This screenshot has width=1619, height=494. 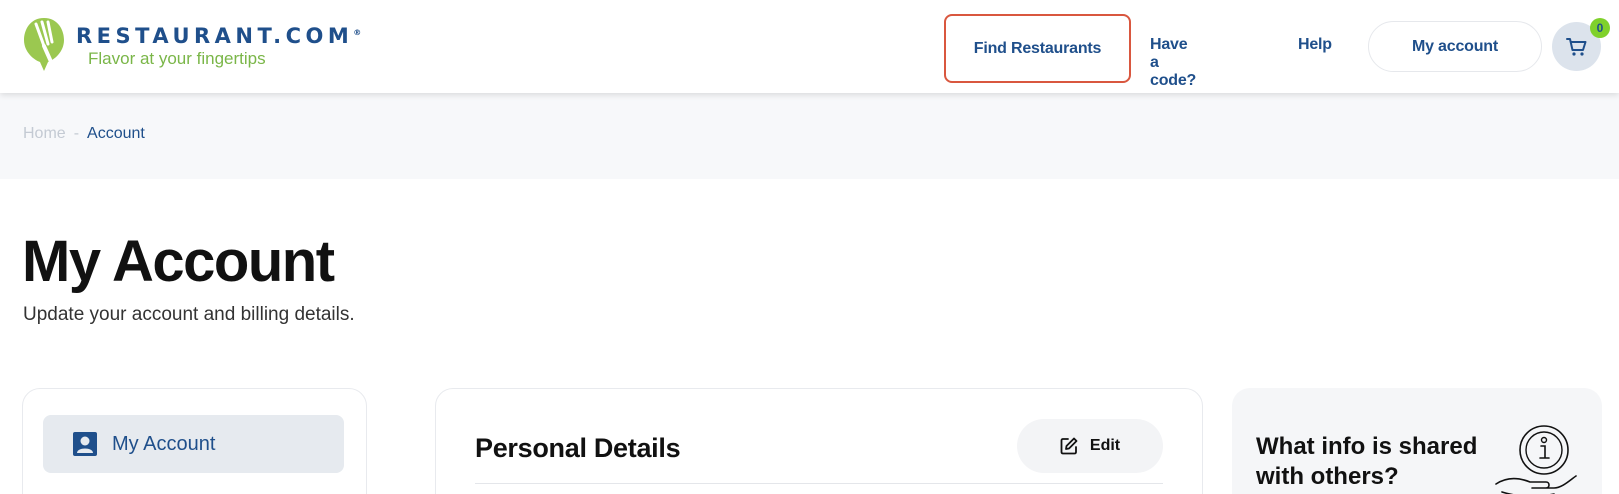 I want to click on have-a-code-link: Have a code?, so click(x=1173, y=63).